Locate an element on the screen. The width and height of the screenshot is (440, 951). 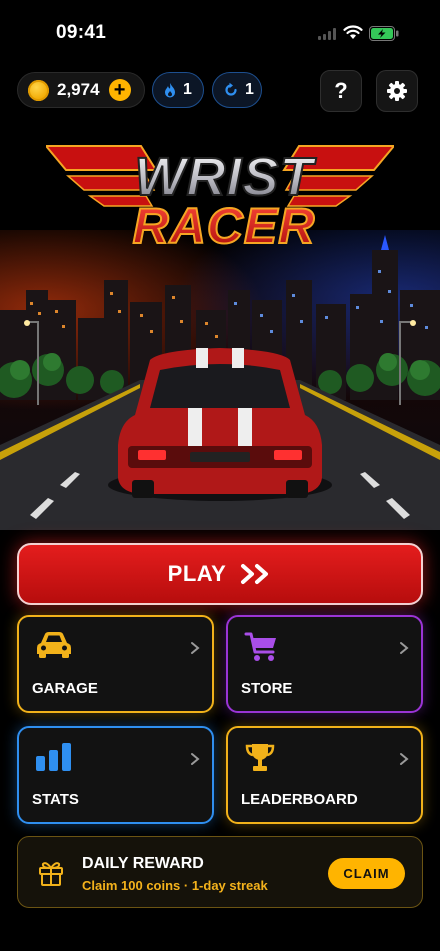
boost-refresh-count: 1 is located at coordinates (249, 89).